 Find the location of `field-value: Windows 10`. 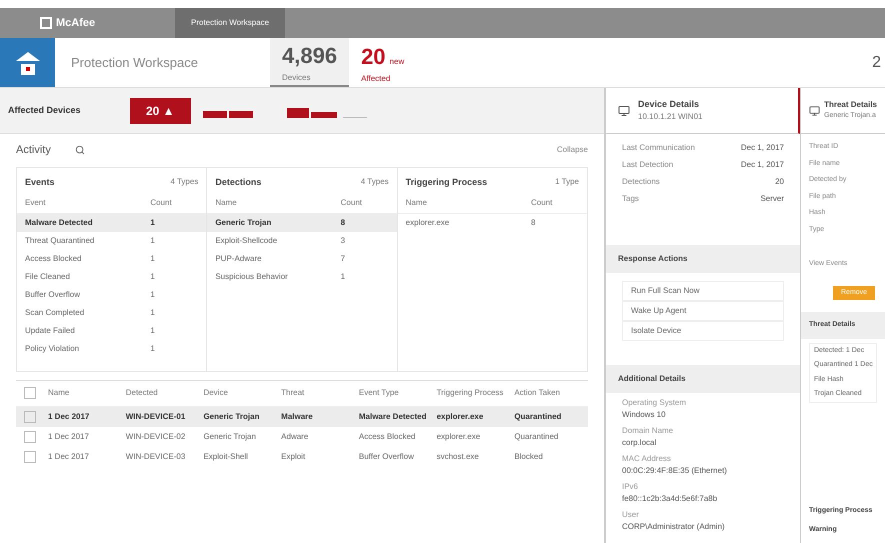

field-value: Windows 10 is located at coordinates (644, 415).